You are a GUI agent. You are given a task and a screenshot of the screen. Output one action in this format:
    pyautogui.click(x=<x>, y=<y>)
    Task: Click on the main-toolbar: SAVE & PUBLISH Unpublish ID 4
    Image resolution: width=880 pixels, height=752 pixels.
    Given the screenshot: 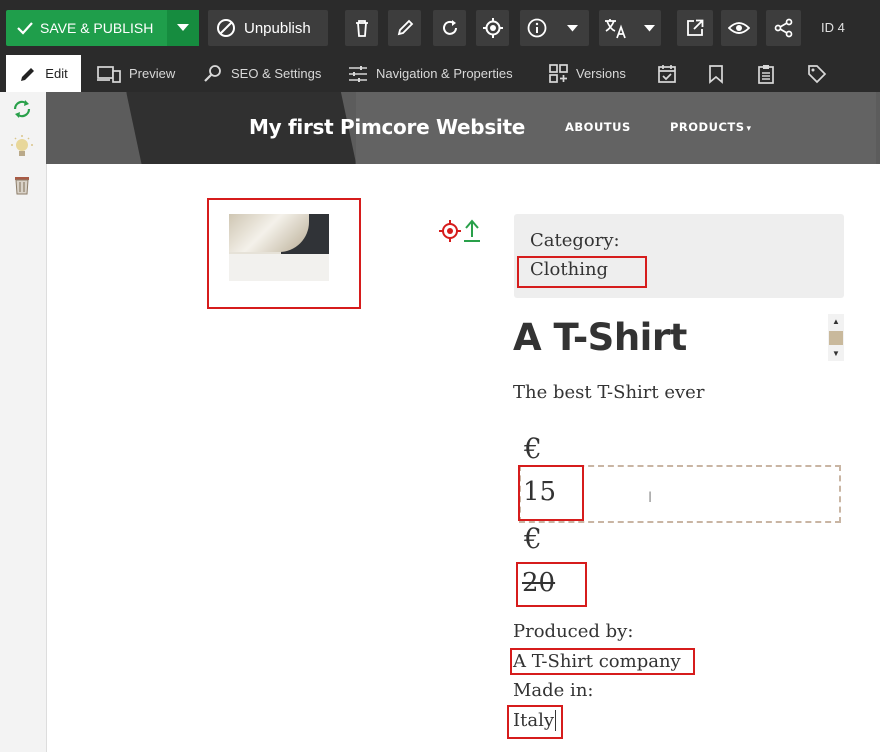 What is the action you would take?
    pyautogui.click(x=440, y=27)
    